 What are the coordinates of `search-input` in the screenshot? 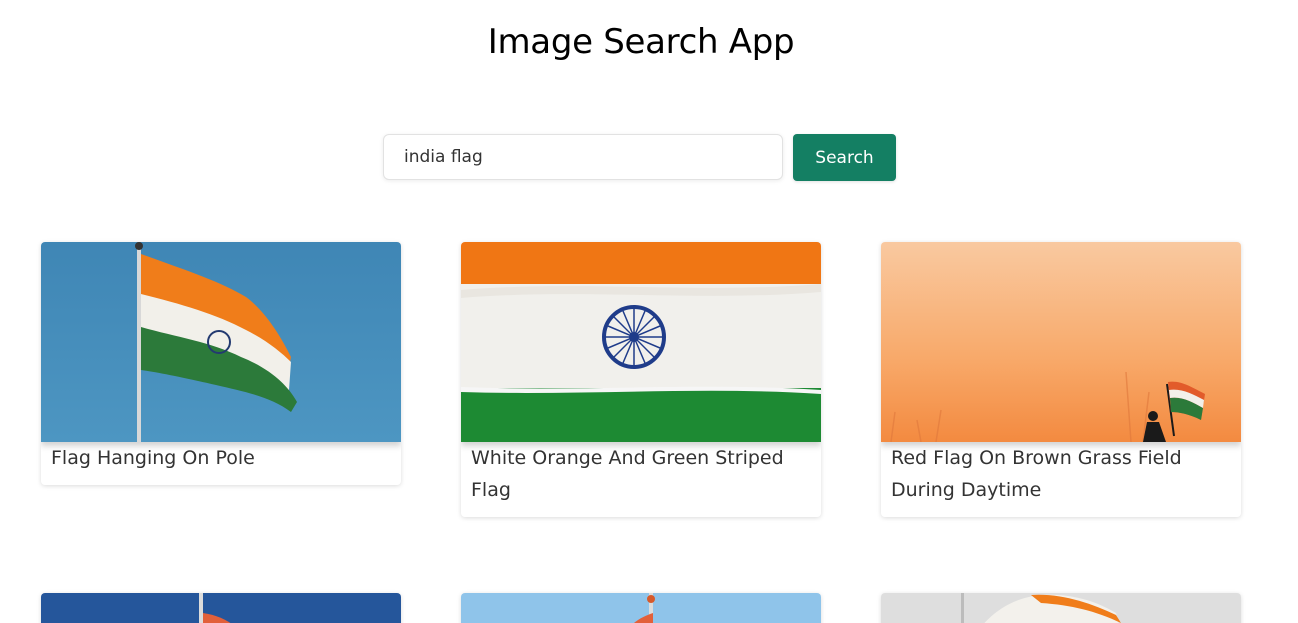 It's located at (583, 157).